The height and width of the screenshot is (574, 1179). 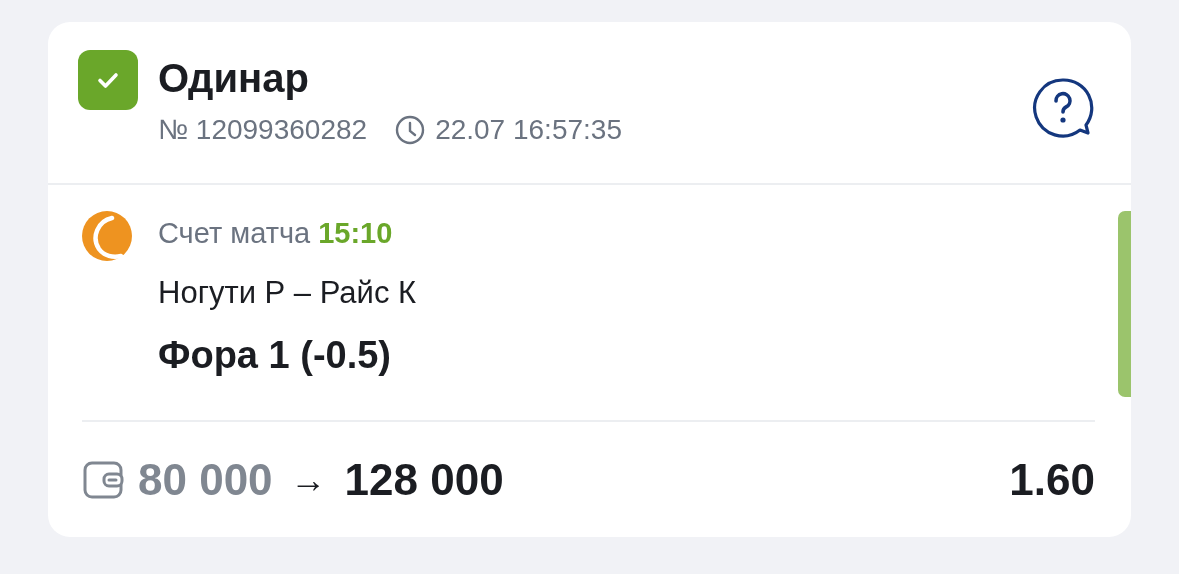 What do you see at coordinates (1063, 108) in the screenshot?
I see `help-icon` at bounding box center [1063, 108].